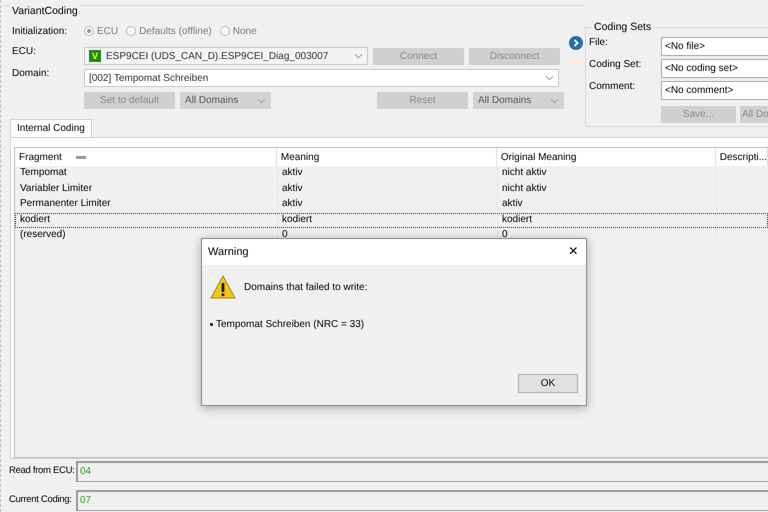 This screenshot has width=768, height=512. Describe the element at coordinates (42, 470) in the screenshot. I see `field-label: Read from ECU:` at that location.